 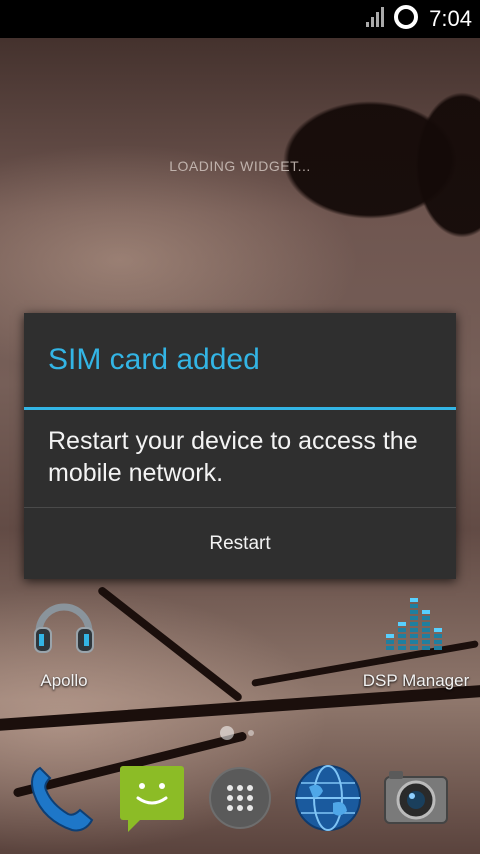 I want to click on dock, so click(x=240, y=800).